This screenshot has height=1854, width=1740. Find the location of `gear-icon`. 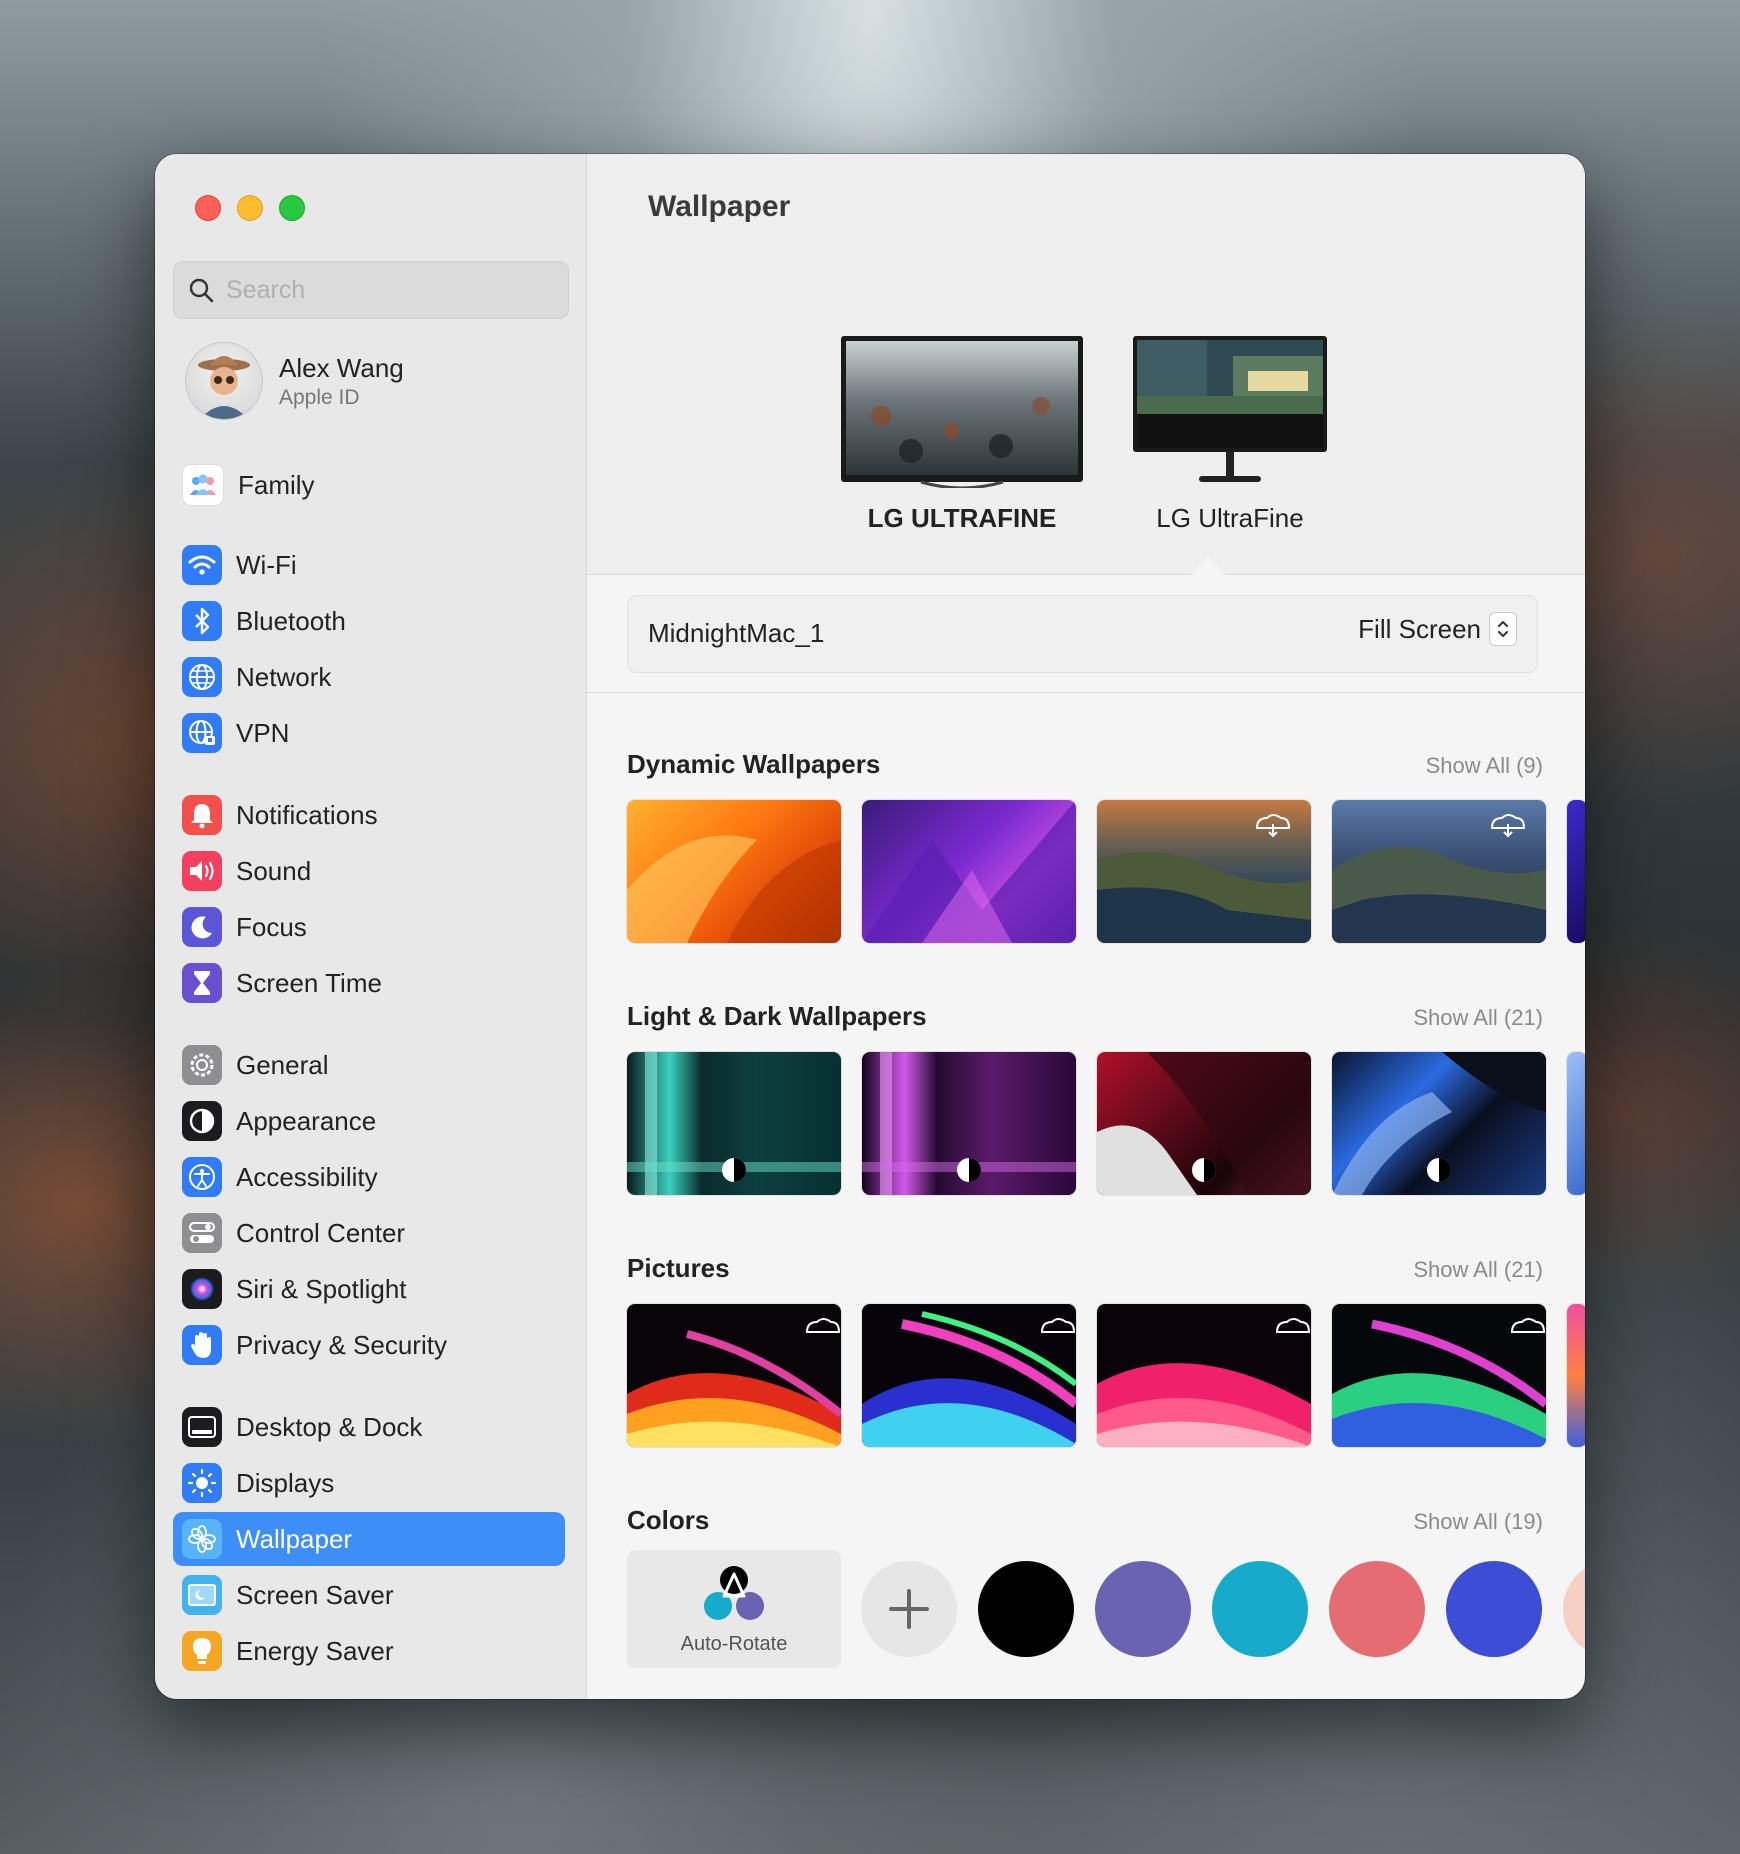

gear-icon is located at coordinates (202, 1065).